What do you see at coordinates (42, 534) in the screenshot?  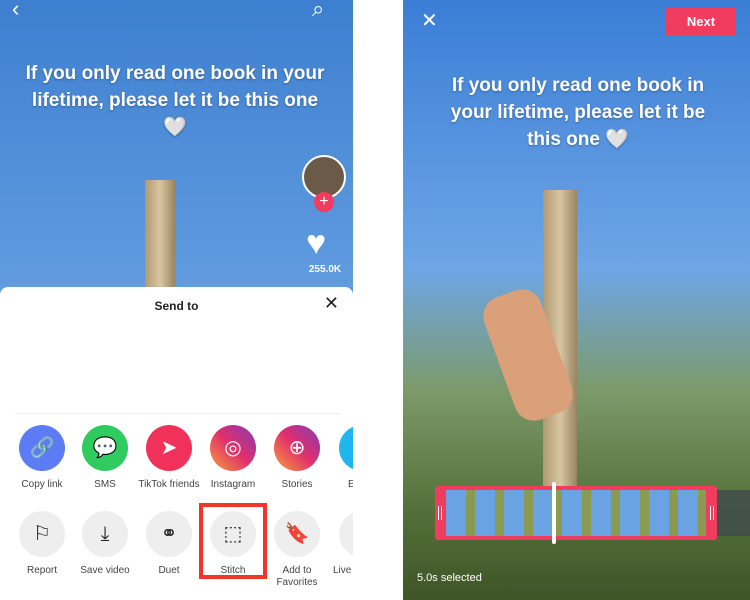 I see `flag-icon: ⚐` at bounding box center [42, 534].